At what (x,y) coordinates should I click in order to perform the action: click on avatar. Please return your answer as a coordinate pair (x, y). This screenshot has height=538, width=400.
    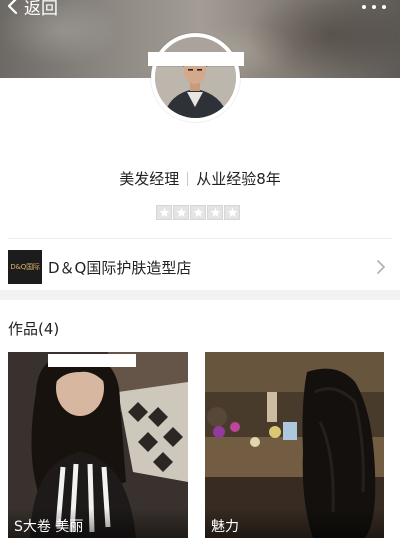
    Looking at the image, I should click on (195, 77).